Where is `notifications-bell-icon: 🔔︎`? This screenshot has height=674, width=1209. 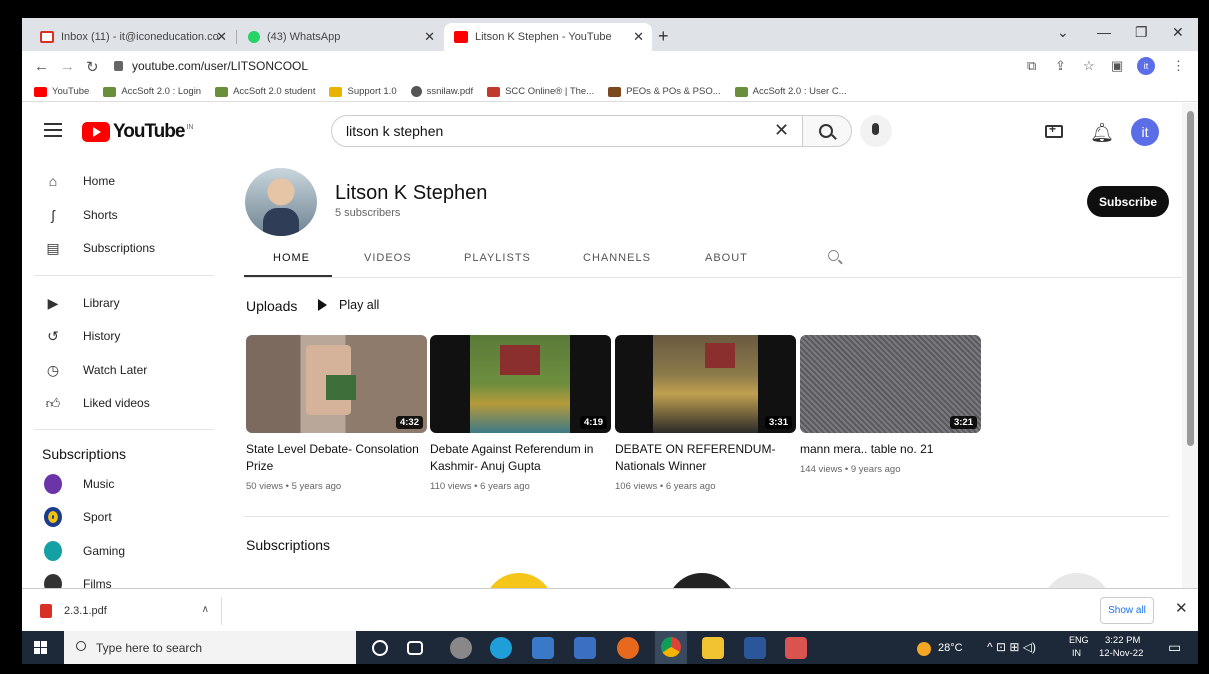
notifications-bell-icon: 🔔︎ is located at coordinates (1102, 133).